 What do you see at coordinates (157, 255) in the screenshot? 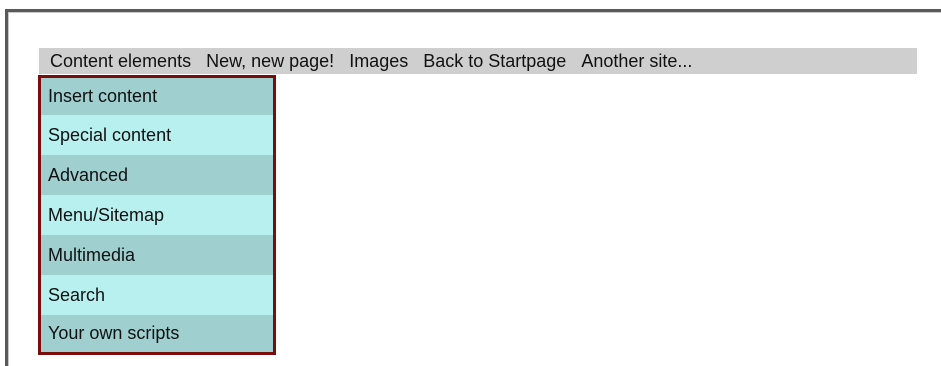
I see `submenu-item-multimedia: Multimedia` at bounding box center [157, 255].